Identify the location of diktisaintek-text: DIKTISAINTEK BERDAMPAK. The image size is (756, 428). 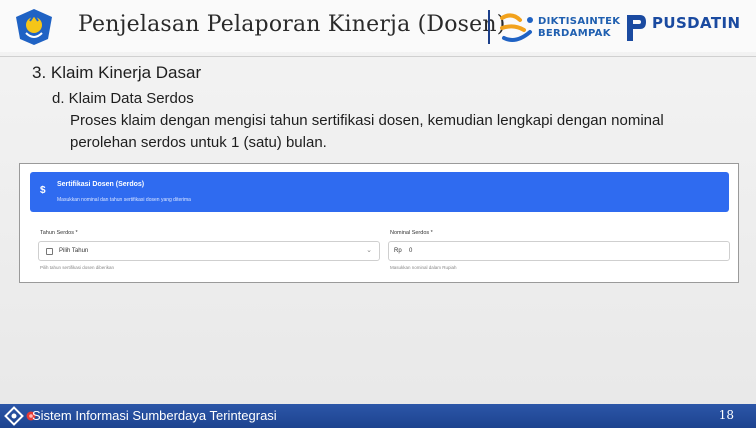
(579, 28).